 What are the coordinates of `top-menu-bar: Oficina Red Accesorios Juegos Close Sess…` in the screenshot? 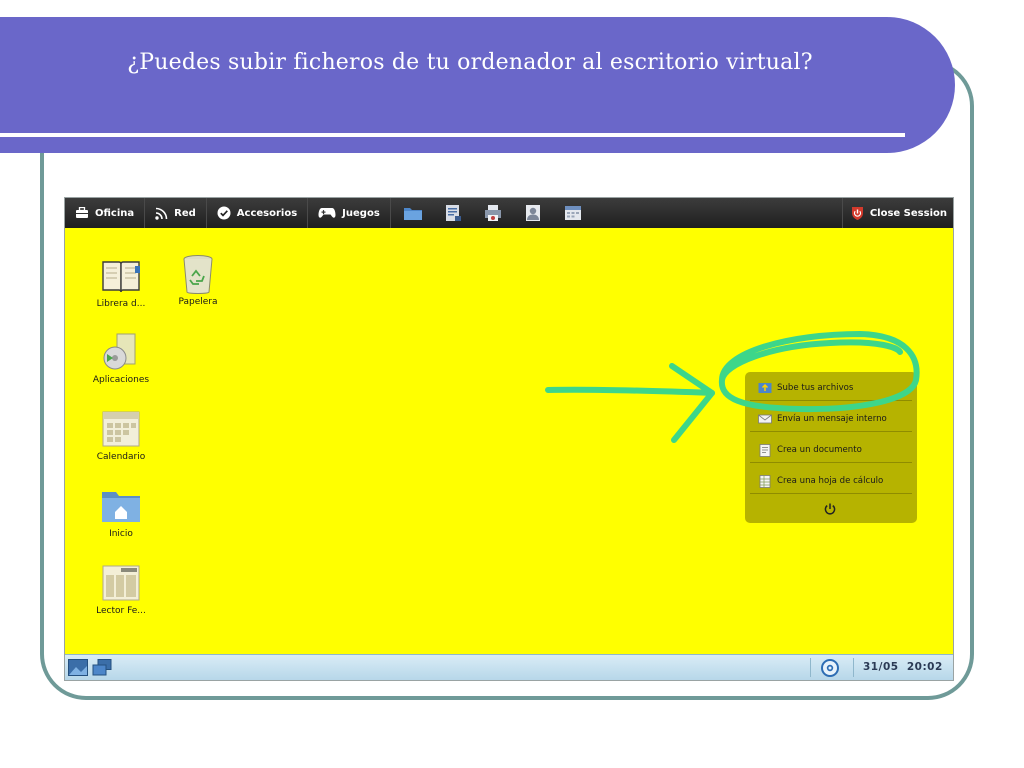 It's located at (509, 213).